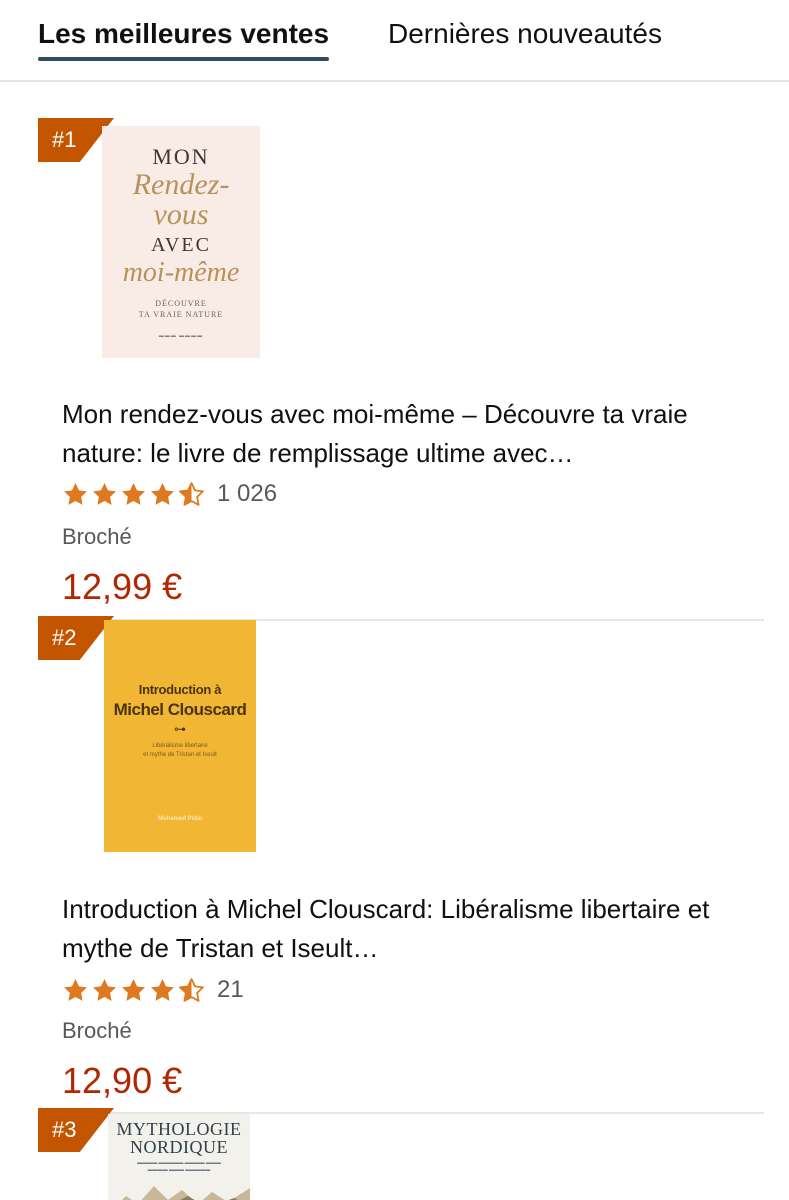  I want to click on rank-badge: #3, so click(76, 1130).